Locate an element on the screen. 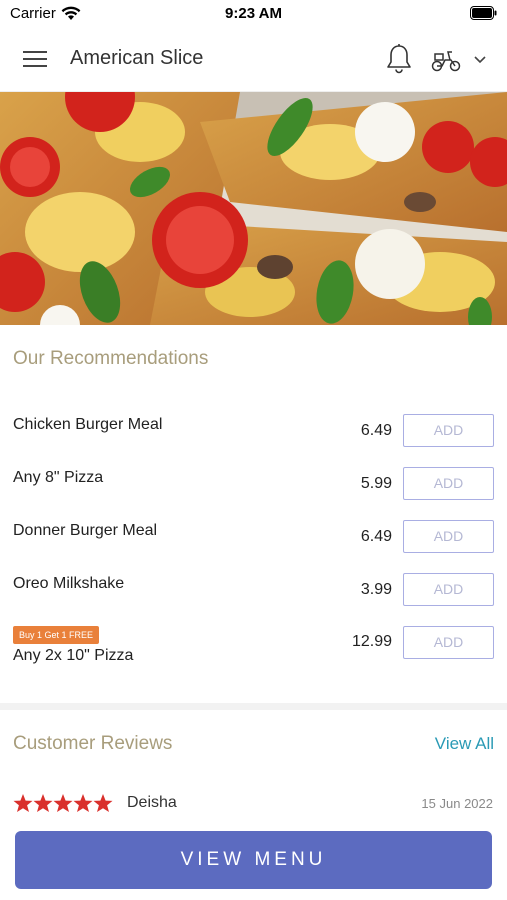 This screenshot has width=507, height=900. item-price: 5.99 is located at coordinates (376, 483).